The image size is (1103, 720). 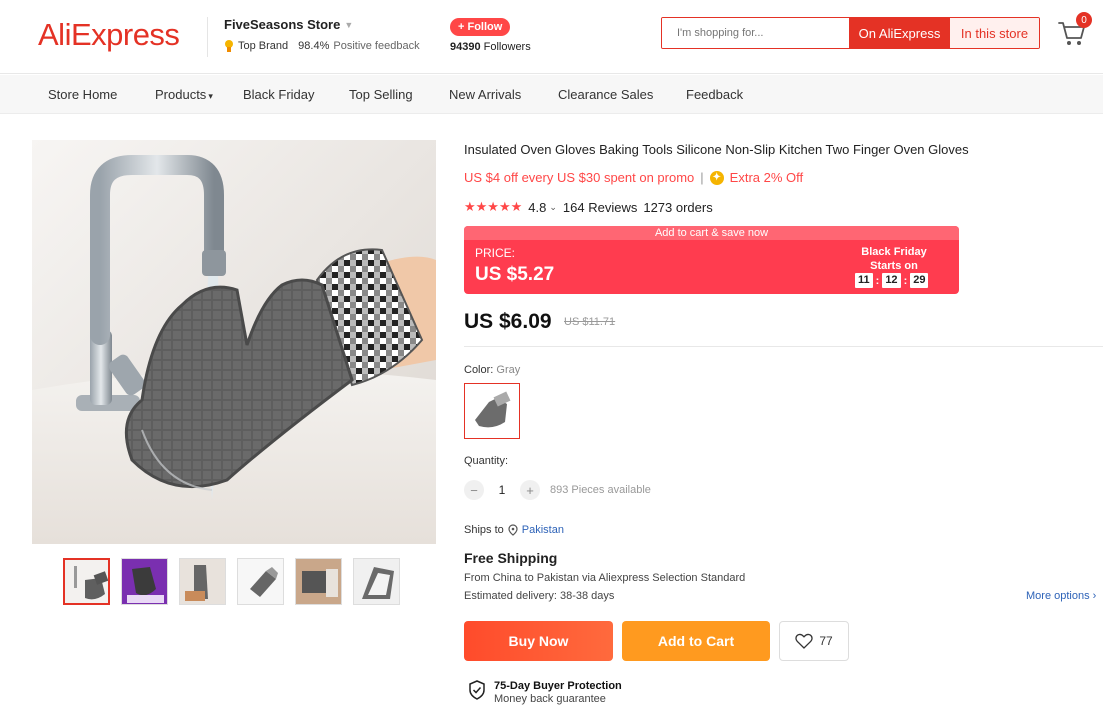 What do you see at coordinates (479, 370) in the screenshot?
I see `color-label-text: Color:` at bounding box center [479, 370].